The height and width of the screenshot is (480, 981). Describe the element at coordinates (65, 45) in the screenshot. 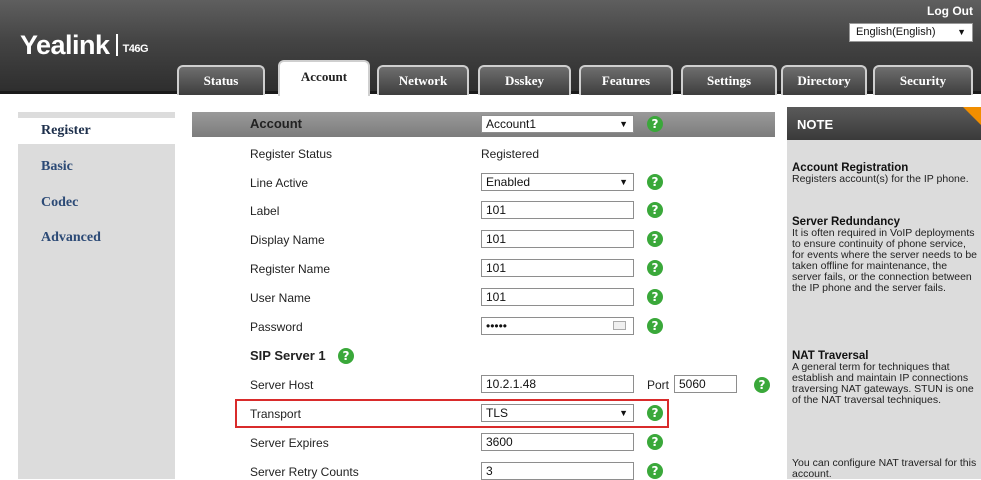

I see `logo-text: Yealink` at that location.